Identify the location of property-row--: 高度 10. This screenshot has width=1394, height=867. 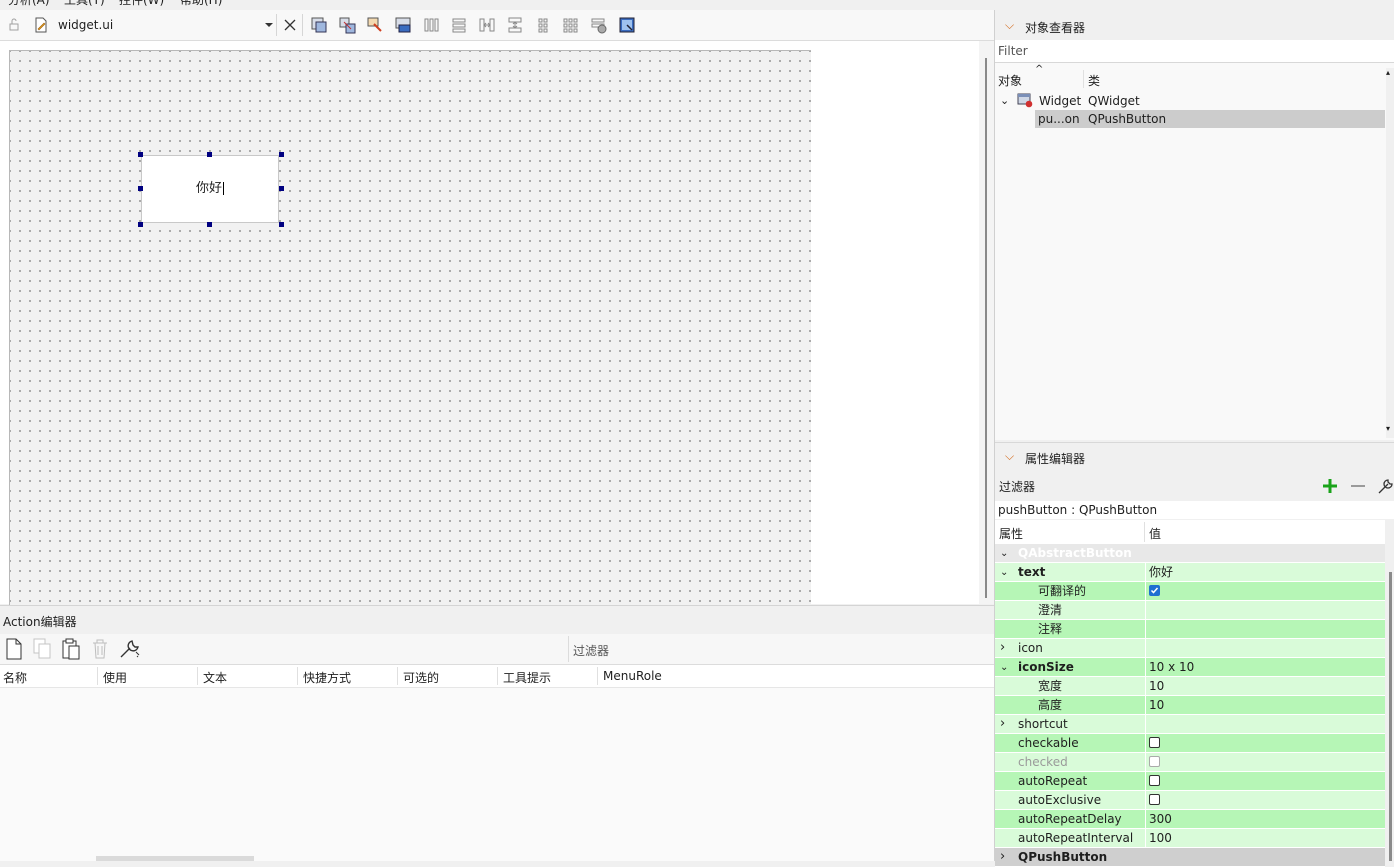
(1190, 705).